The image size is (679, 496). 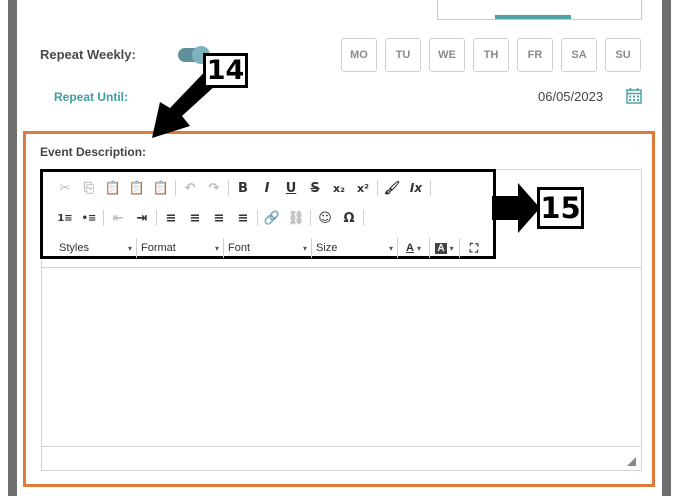 I want to click on align-justify-icon: ≡, so click(x=243, y=218).